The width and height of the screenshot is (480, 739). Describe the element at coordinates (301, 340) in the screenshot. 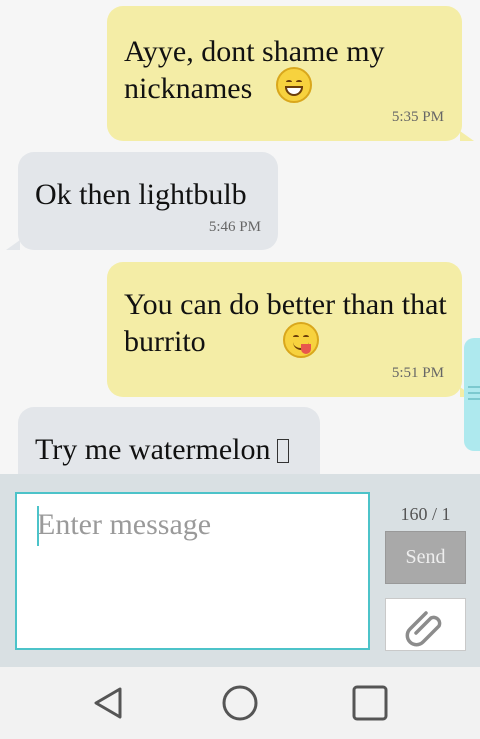

I see `face-savoring-food-icon` at that location.